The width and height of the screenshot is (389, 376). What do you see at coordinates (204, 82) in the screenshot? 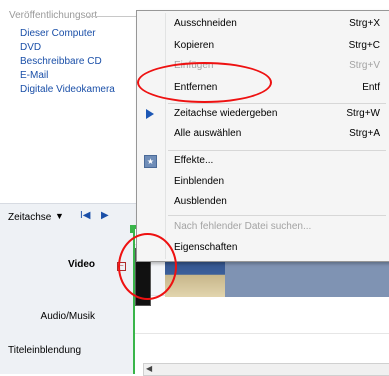
I see `highlight-remove-oval` at bounding box center [204, 82].